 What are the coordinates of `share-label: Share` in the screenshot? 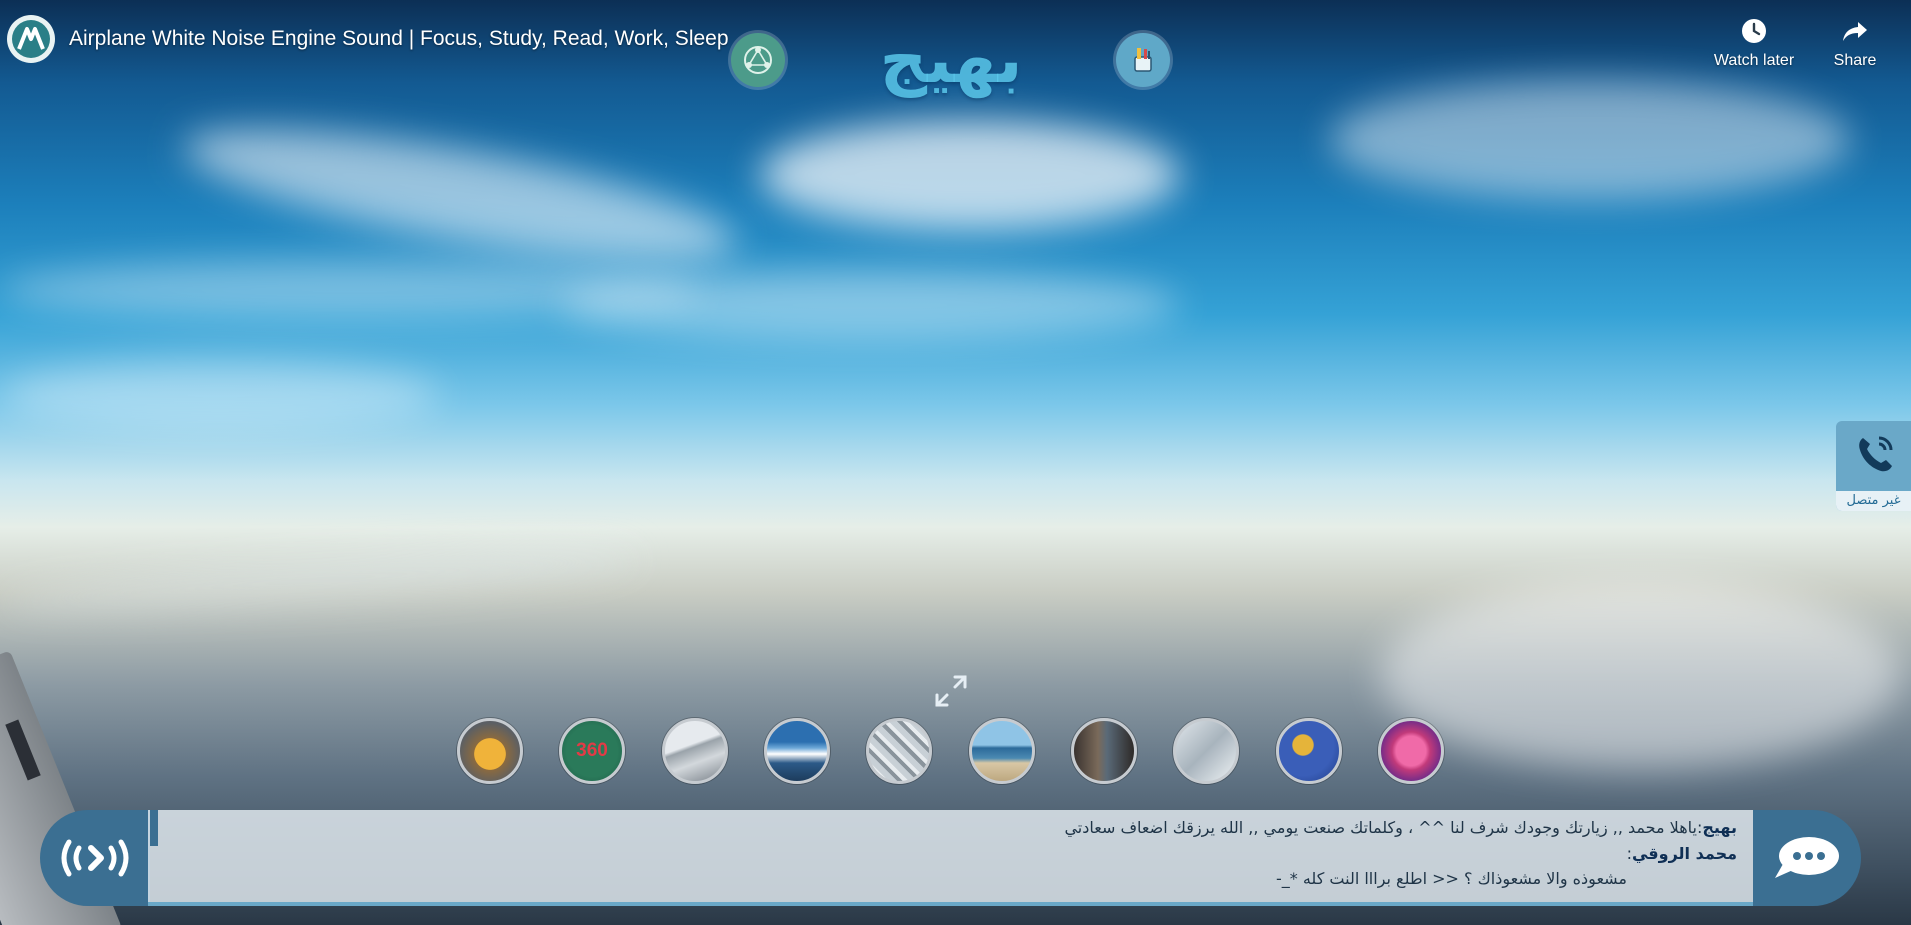 It's located at (1855, 60).